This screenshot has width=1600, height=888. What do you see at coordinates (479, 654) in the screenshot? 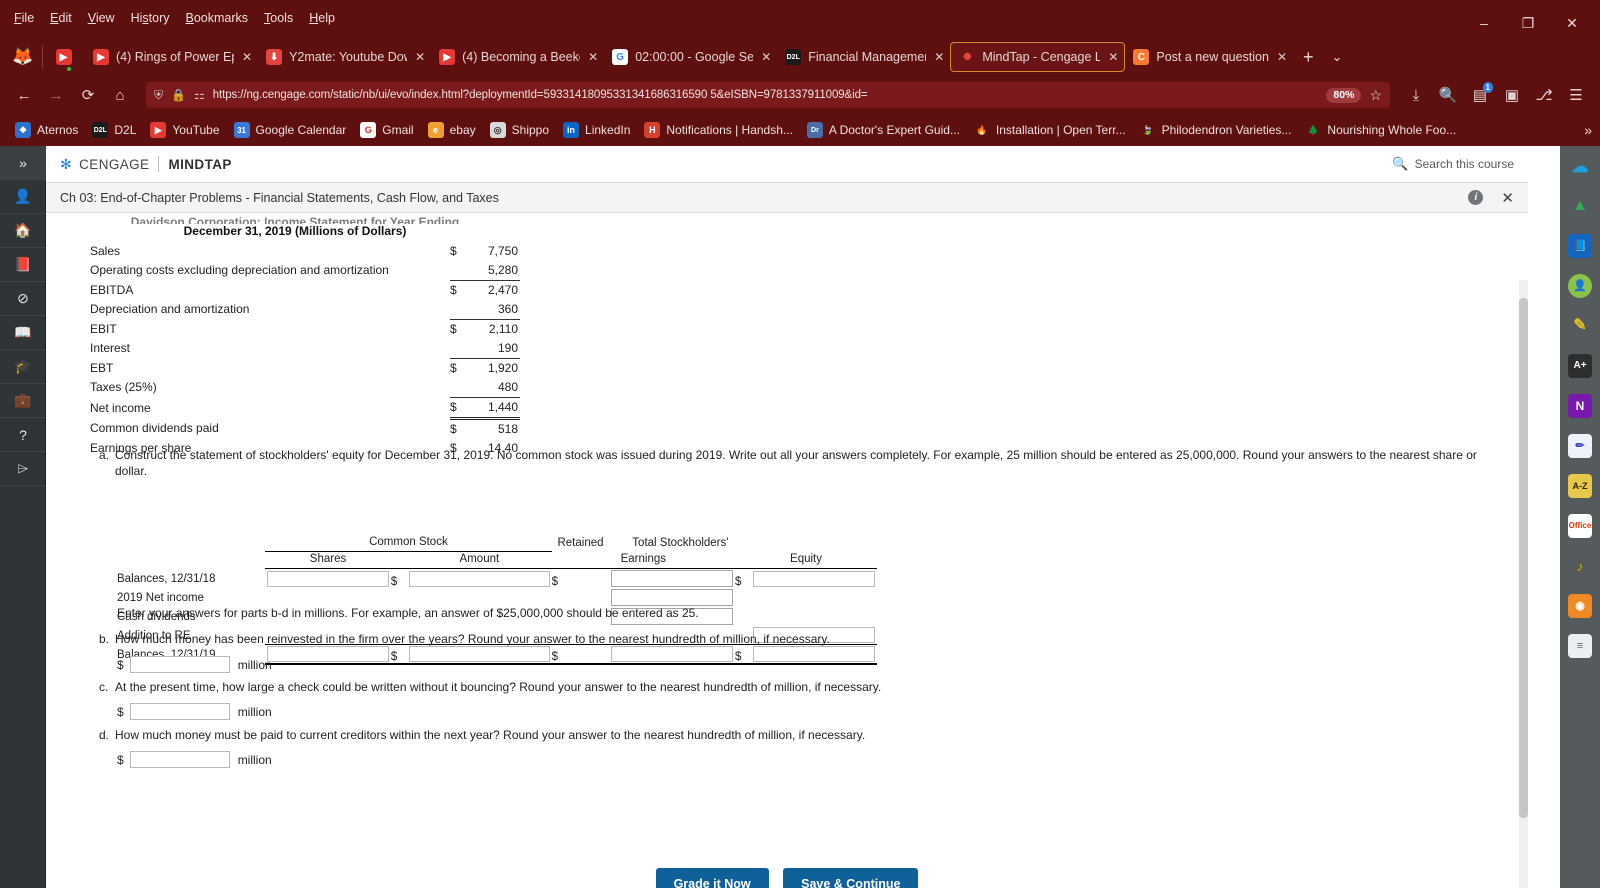
I see `balances-1219-amount-input` at bounding box center [479, 654].